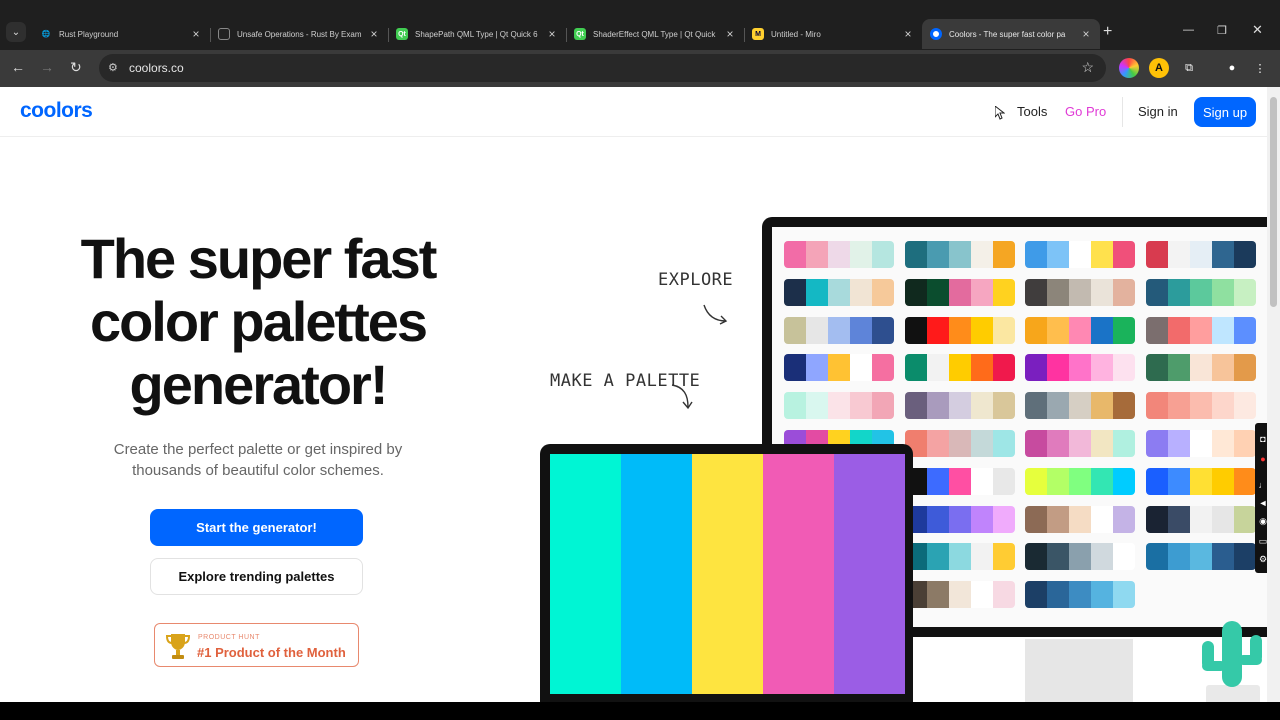 This screenshot has height=720, width=1280. I want to click on profile-icon: ●, so click(1232, 68).